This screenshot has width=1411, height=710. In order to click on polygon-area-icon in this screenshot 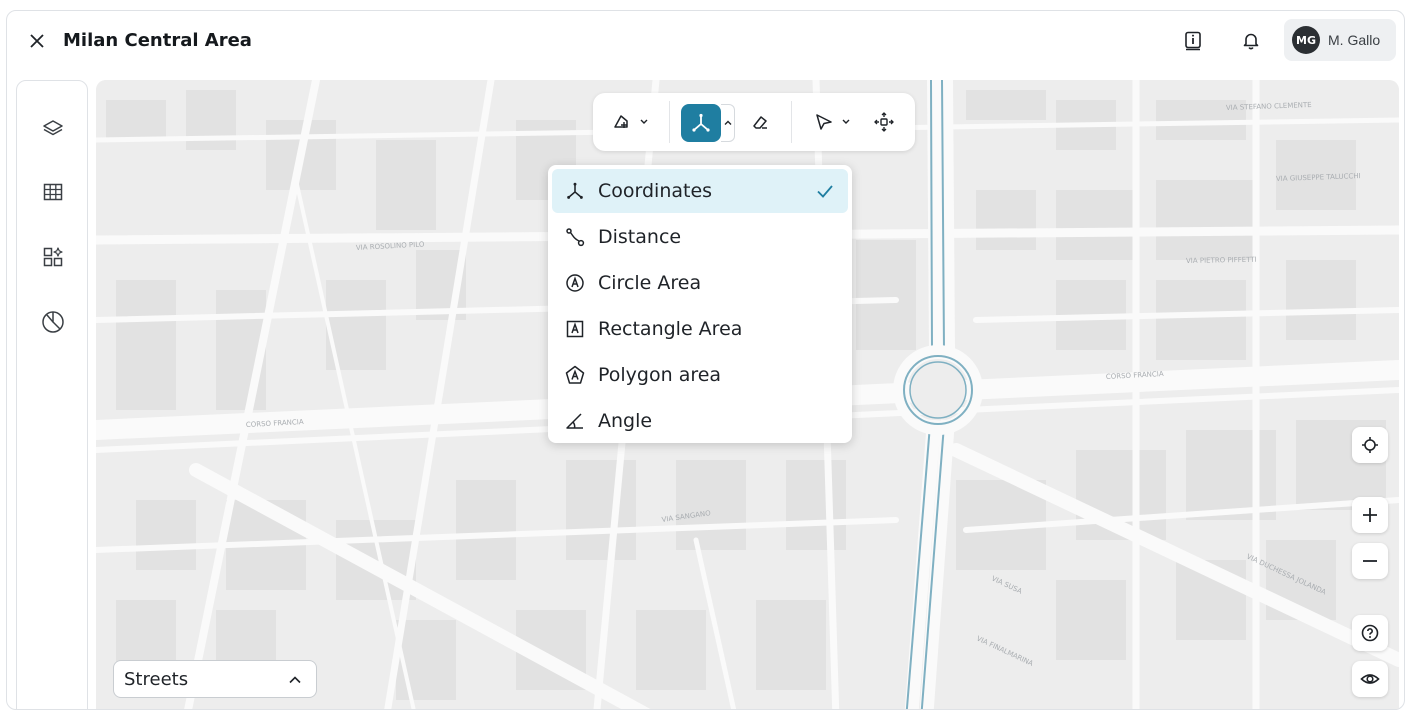, I will do `click(575, 375)`.